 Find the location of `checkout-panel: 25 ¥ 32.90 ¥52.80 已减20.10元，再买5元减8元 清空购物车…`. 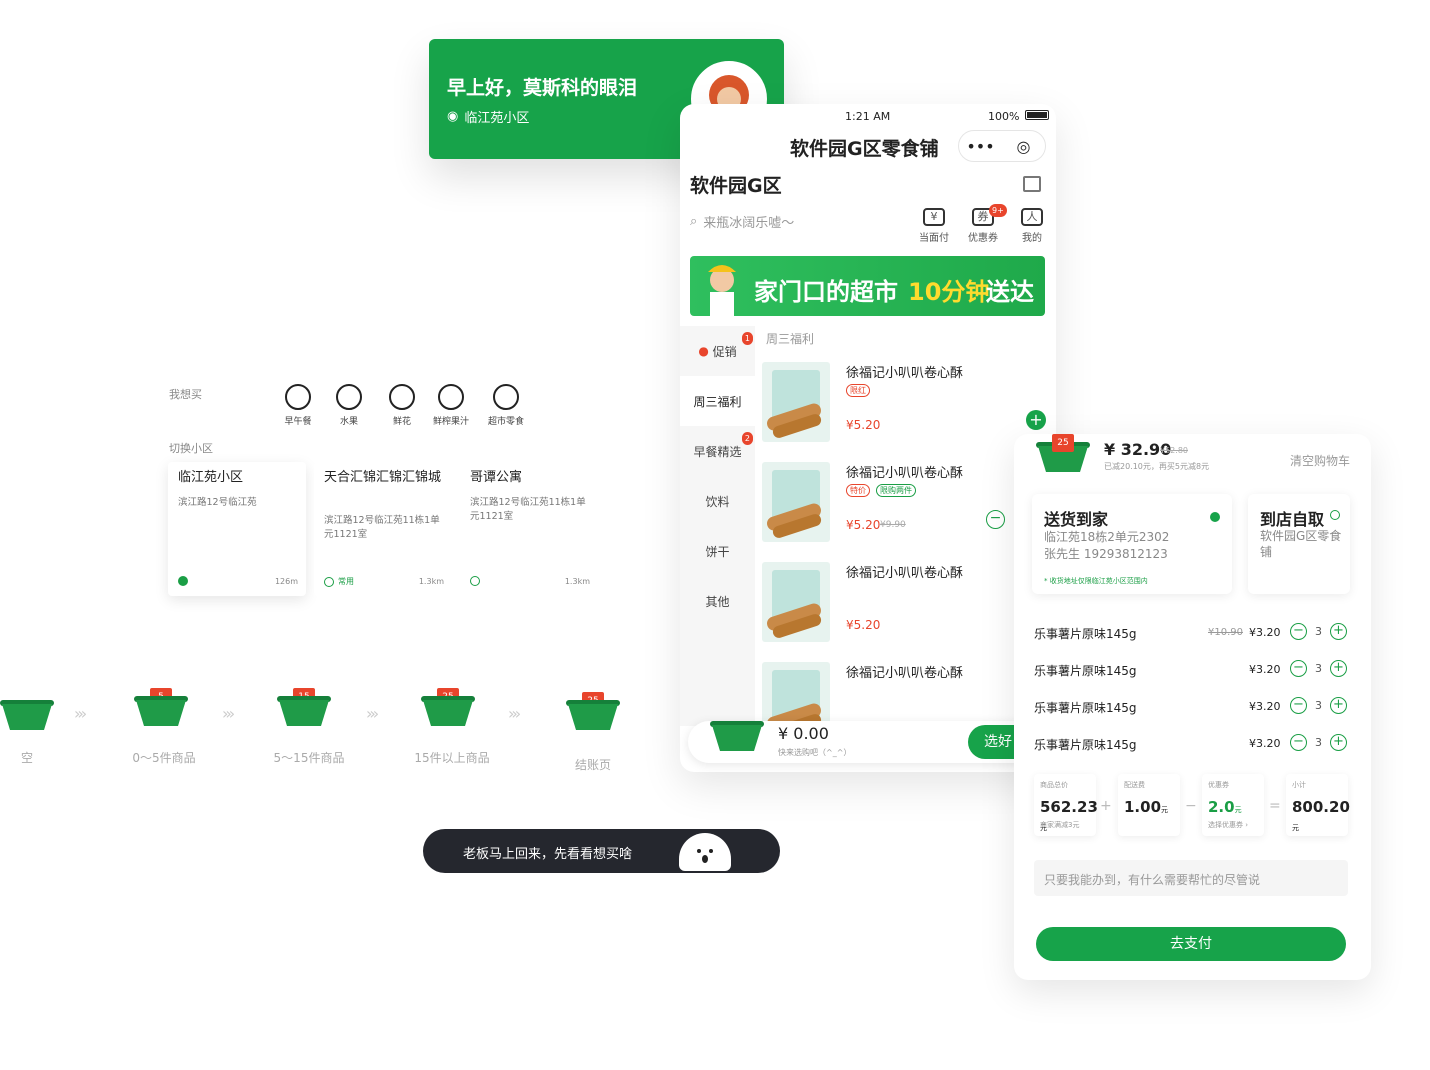

checkout-panel: 25 ¥ 32.90 ¥52.80 已减20.10元，再买5元减8元 清空购物车… is located at coordinates (1192, 707).